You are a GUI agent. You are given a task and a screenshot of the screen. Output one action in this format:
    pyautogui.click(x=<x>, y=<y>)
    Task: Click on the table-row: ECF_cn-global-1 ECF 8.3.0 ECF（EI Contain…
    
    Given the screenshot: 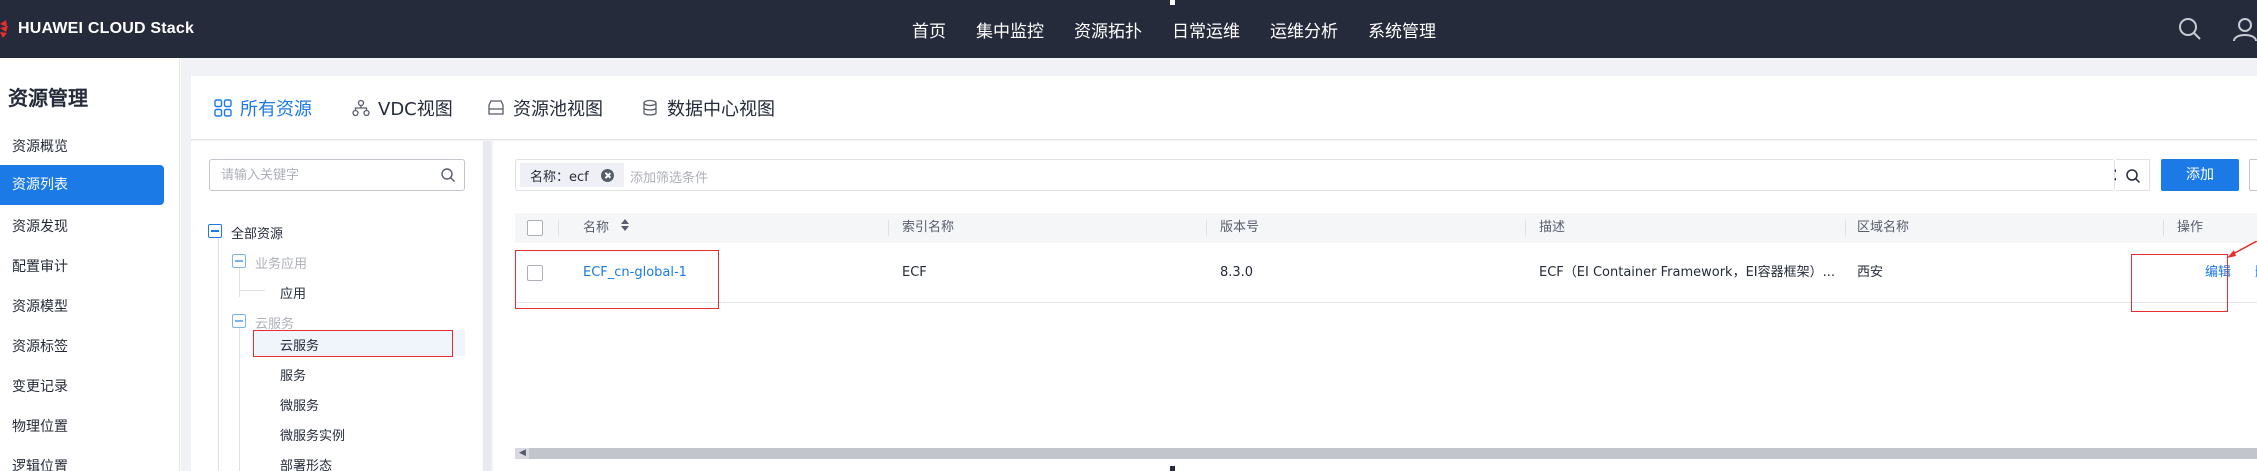 What is the action you would take?
    pyautogui.click(x=1386, y=273)
    